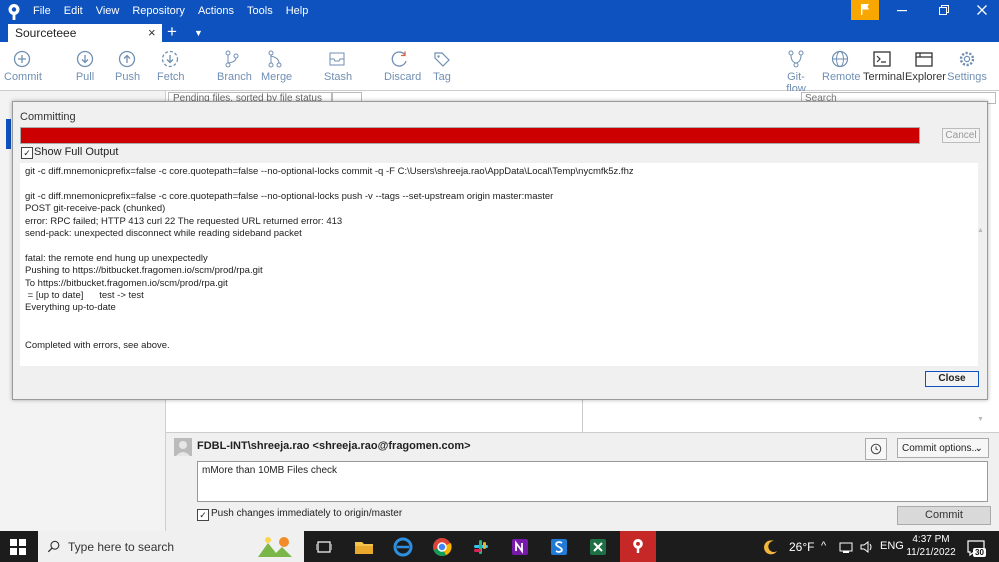  I want to click on taskbar-search: Type here to search, so click(171, 546).